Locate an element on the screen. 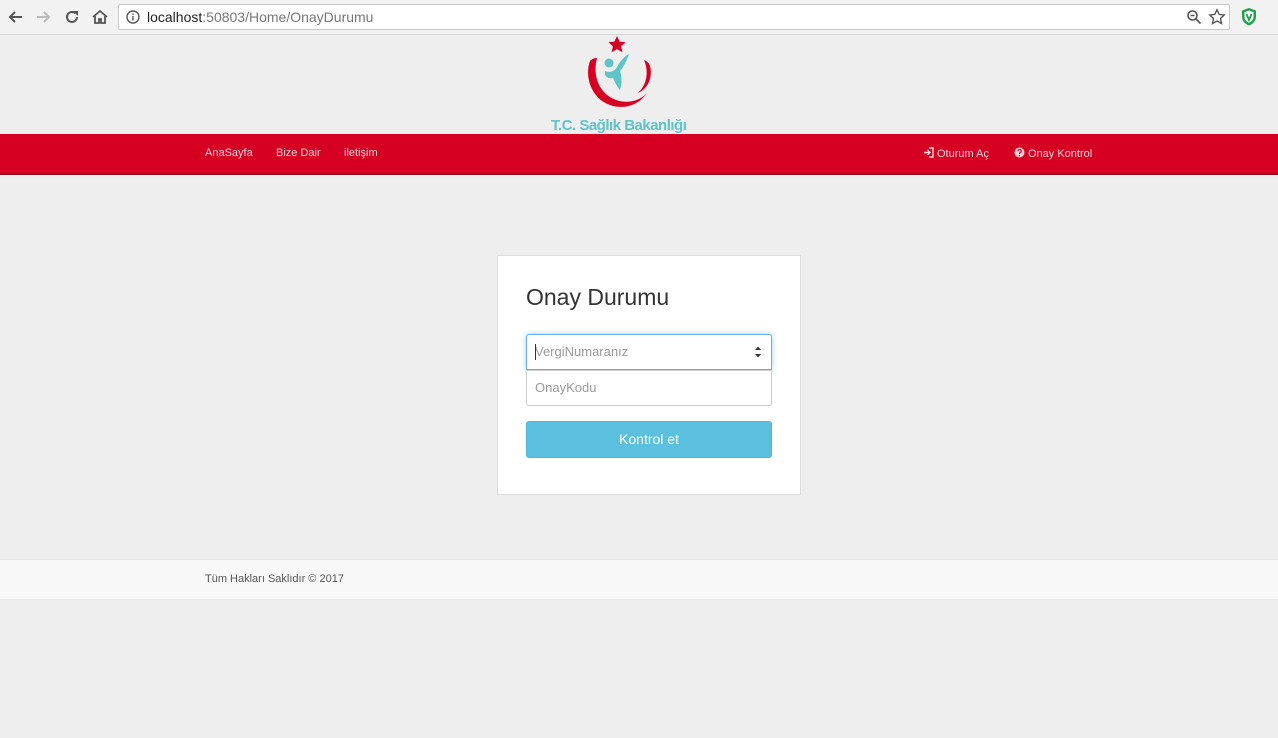 The width and height of the screenshot is (1278, 738). forward-arrow-icon is located at coordinates (44, 17).